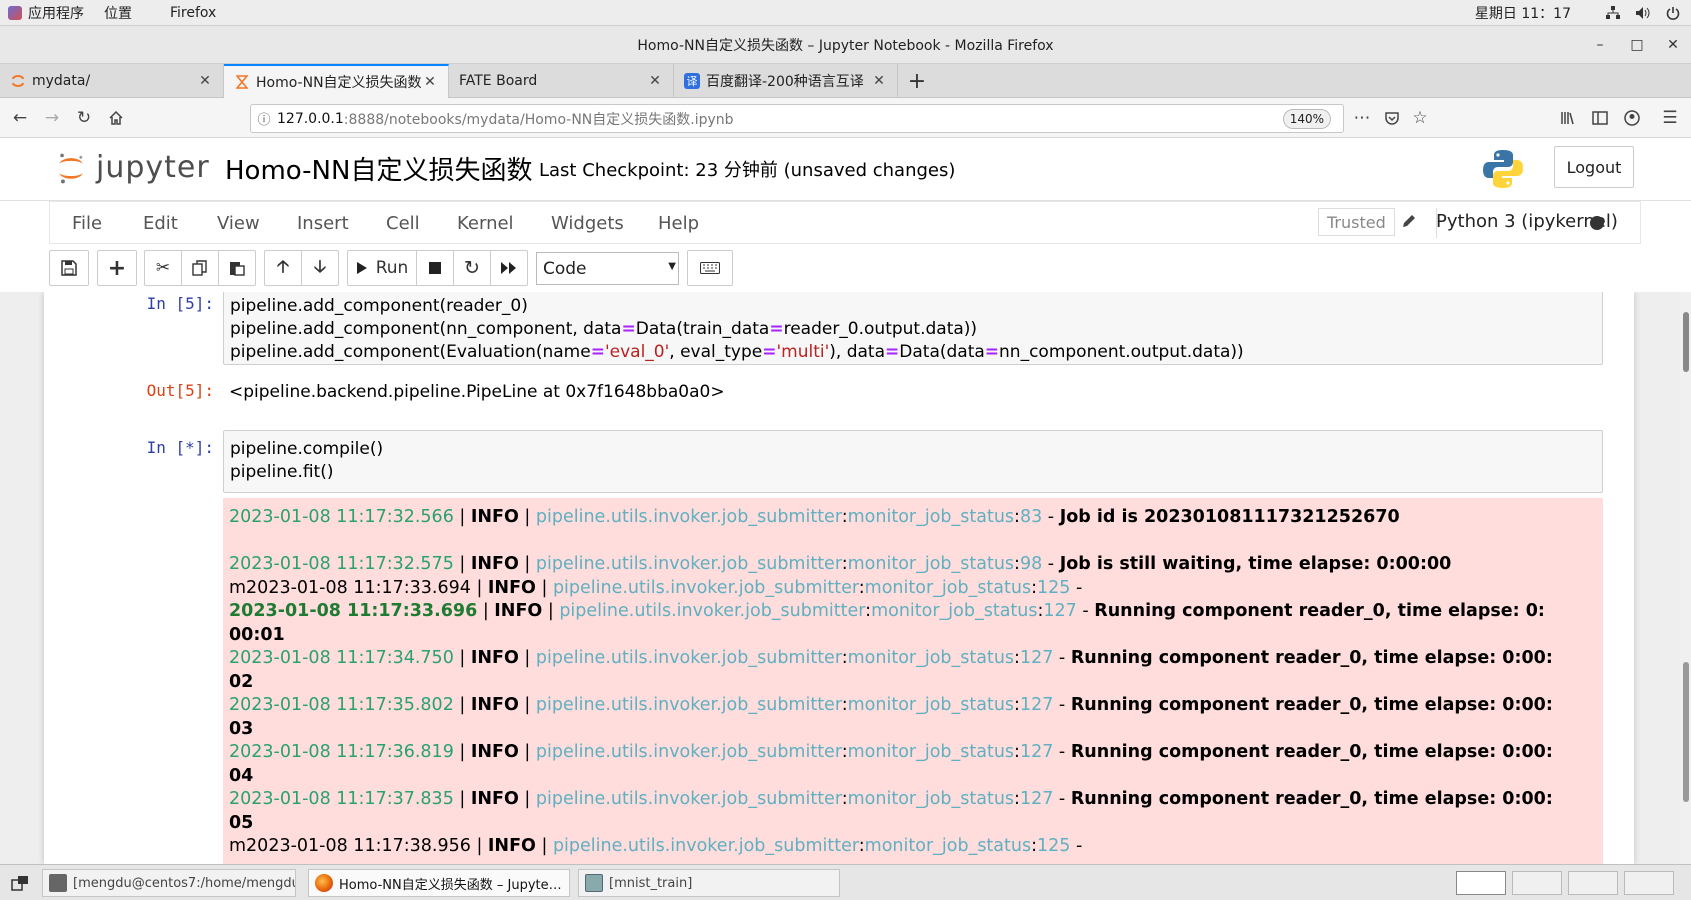 This screenshot has height=900, width=1691. I want to click on applications-icon, so click(15, 12).